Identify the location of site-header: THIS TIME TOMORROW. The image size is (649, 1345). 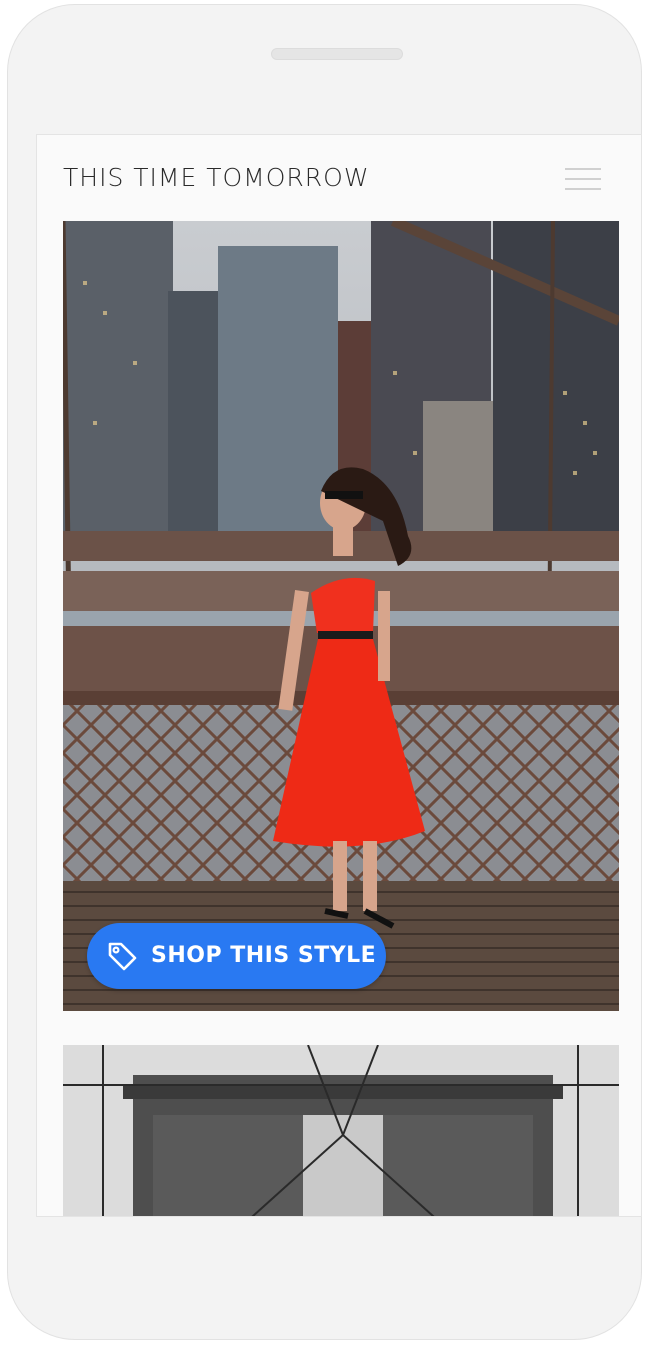
(339, 178).